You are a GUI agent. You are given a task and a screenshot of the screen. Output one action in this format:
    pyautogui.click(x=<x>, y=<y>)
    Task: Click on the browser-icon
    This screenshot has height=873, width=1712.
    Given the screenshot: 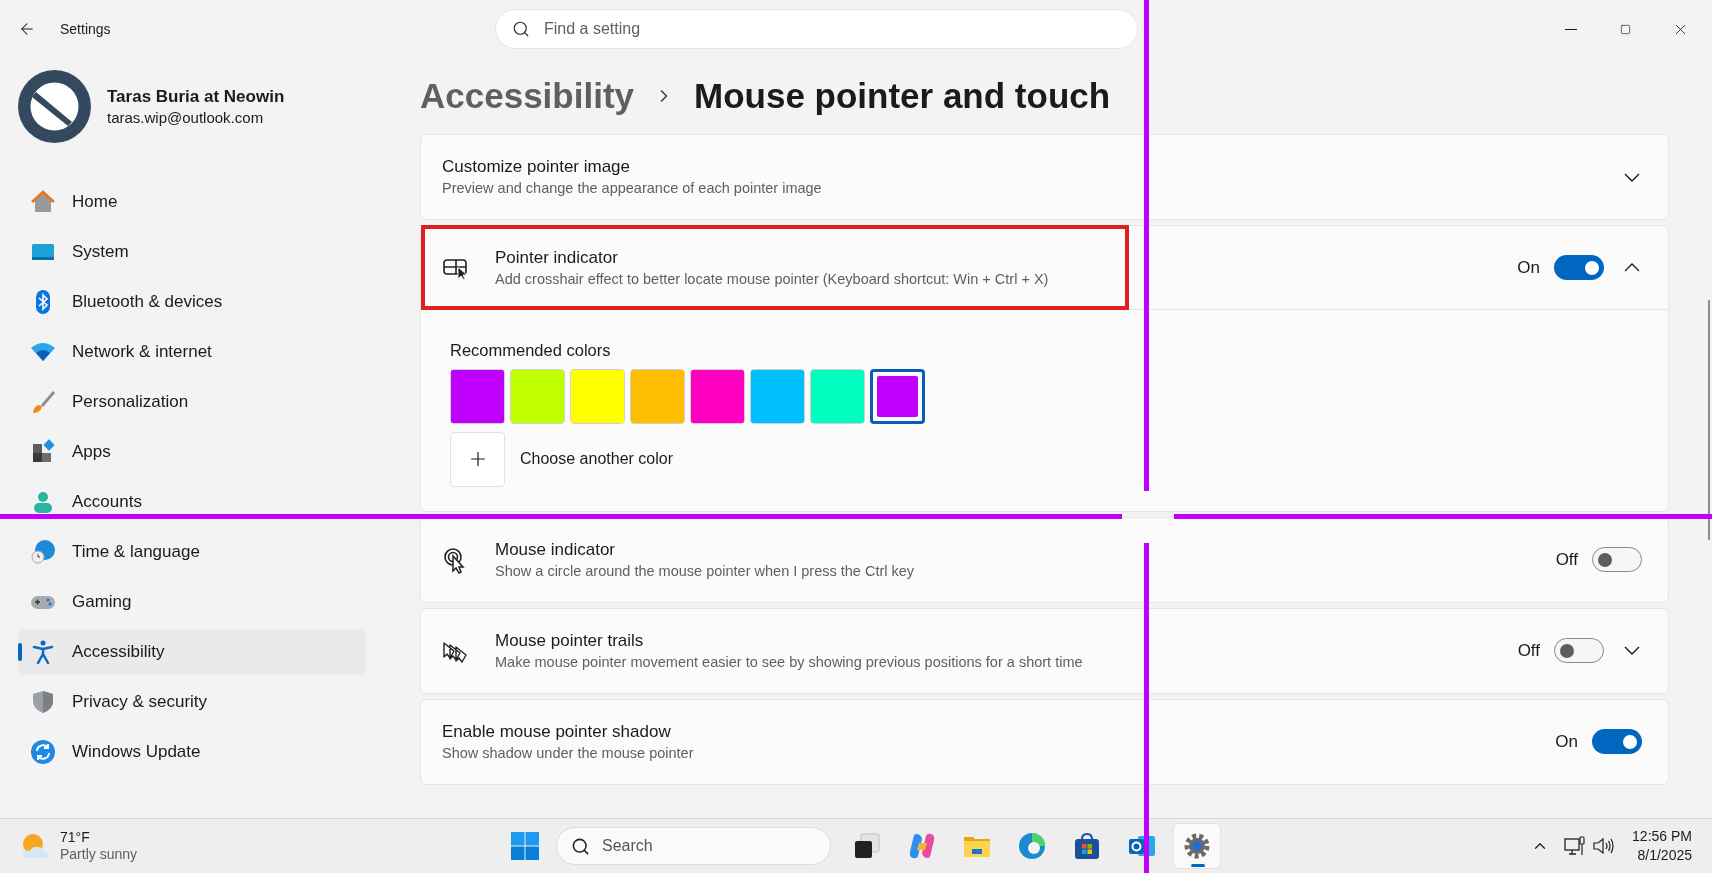 What is the action you would take?
    pyautogui.click(x=1032, y=846)
    